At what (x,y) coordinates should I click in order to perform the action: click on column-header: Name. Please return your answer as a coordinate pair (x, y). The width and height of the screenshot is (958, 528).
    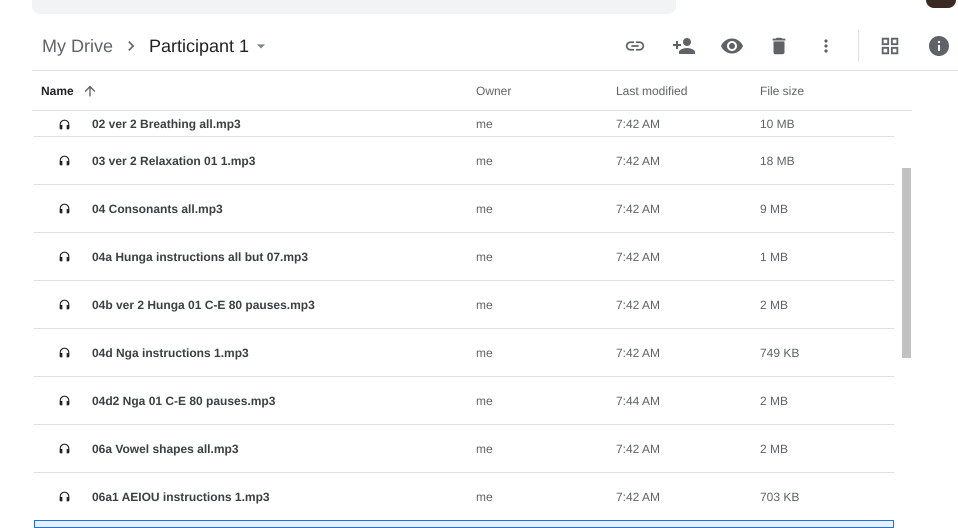
    Looking at the image, I should click on (57, 91).